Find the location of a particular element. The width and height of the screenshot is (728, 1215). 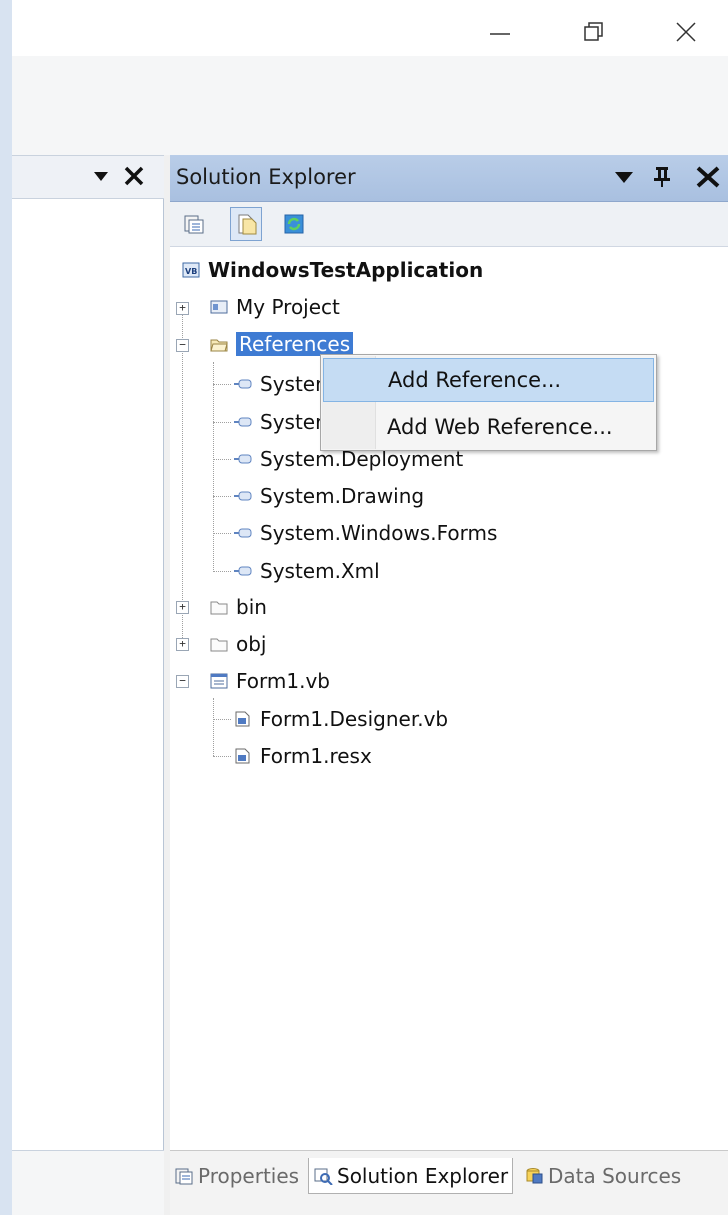

tree-node-label: bin is located at coordinates (251, 607).